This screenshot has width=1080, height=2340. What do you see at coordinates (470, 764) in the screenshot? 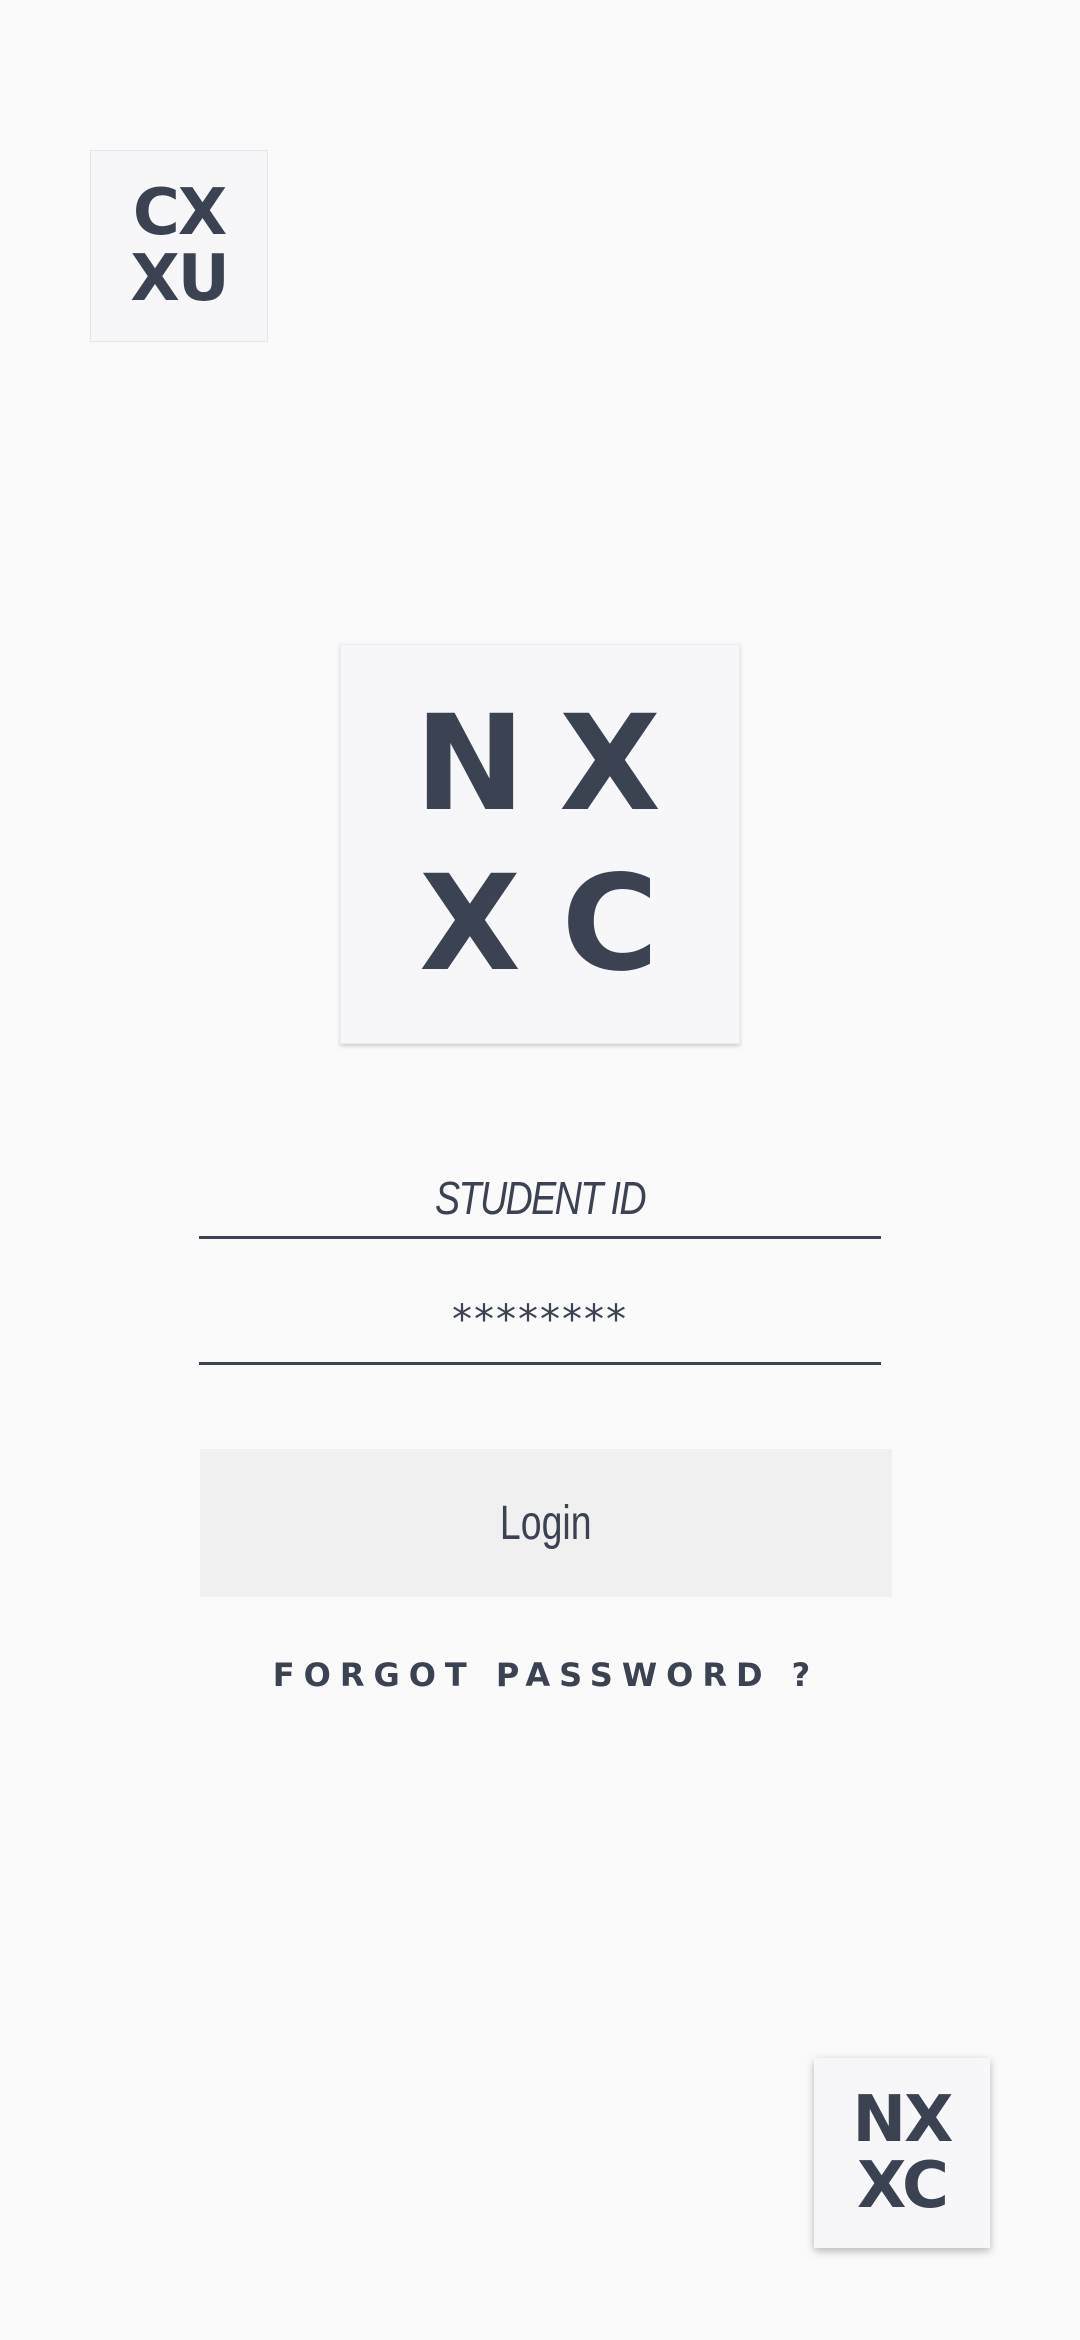
I see `logo-letter: N` at bounding box center [470, 764].